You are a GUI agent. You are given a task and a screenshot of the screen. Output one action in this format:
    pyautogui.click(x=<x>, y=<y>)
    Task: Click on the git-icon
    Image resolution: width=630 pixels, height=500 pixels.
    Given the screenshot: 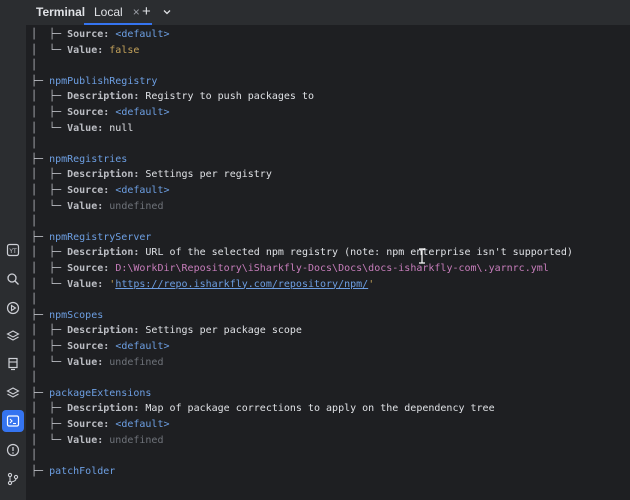 What is the action you would take?
    pyautogui.click(x=13, y=479)
    